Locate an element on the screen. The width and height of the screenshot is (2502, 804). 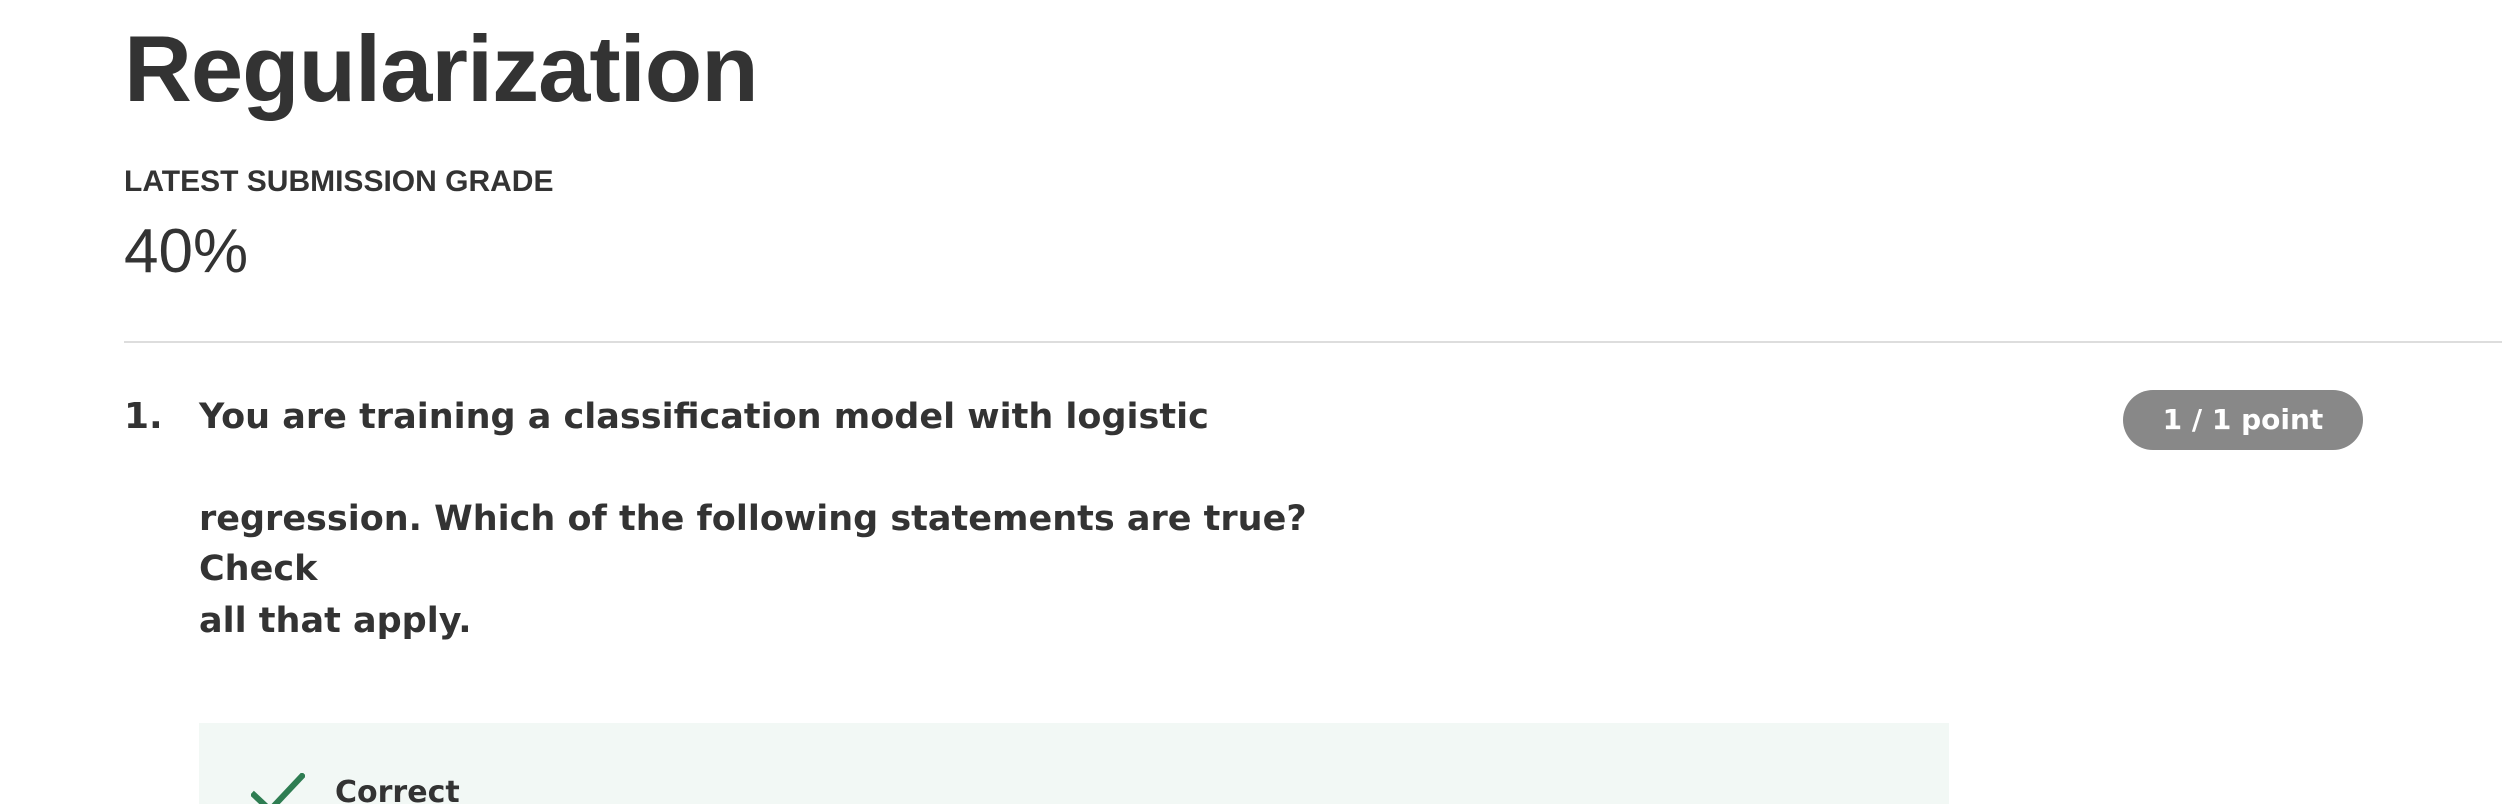
page-title: Regularization is located at coordinates (441, 68).